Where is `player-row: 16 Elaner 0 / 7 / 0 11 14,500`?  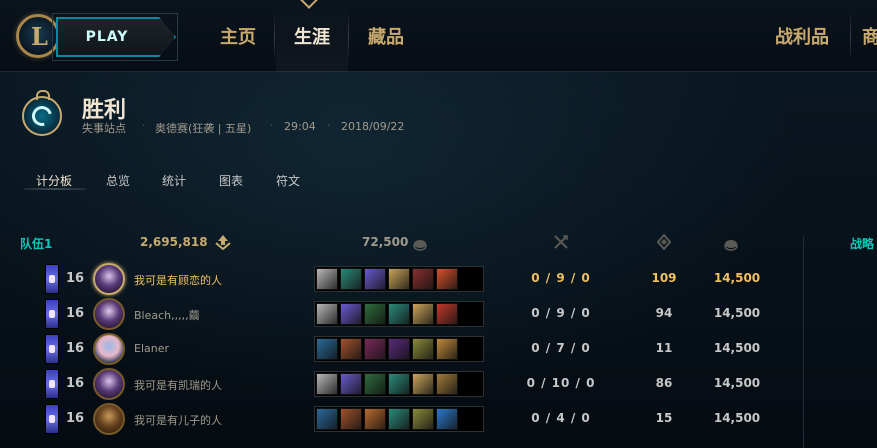 player-row: 16 Elaner 0 / 7 / 0 11 14,500 is located at coordinates (400, 349).